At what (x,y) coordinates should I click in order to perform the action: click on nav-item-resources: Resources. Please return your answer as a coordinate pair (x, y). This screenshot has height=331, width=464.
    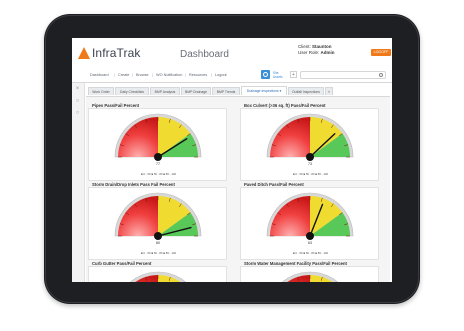
    Looking at the image, I should click on (198, 75).